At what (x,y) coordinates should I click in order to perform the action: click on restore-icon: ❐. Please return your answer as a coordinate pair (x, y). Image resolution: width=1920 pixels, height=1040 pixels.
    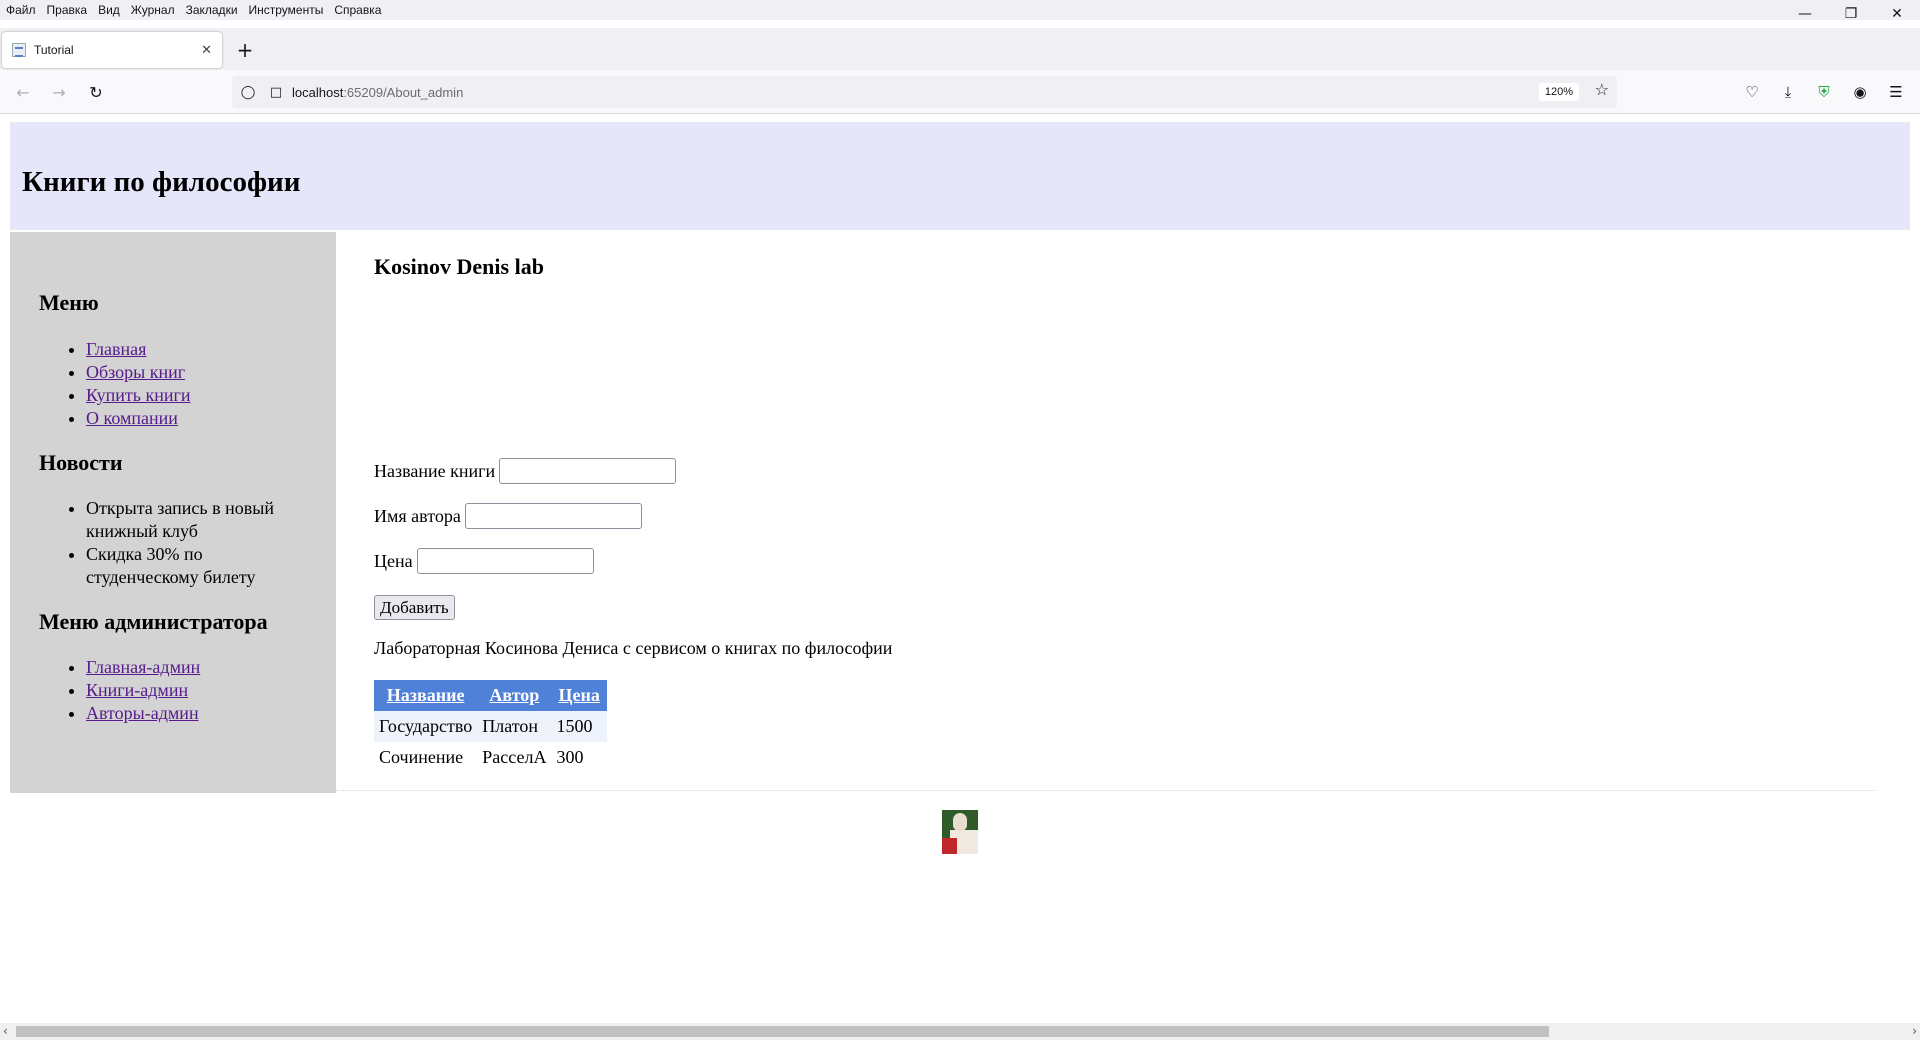
    Looking at the image, I should click on (1851, 14).